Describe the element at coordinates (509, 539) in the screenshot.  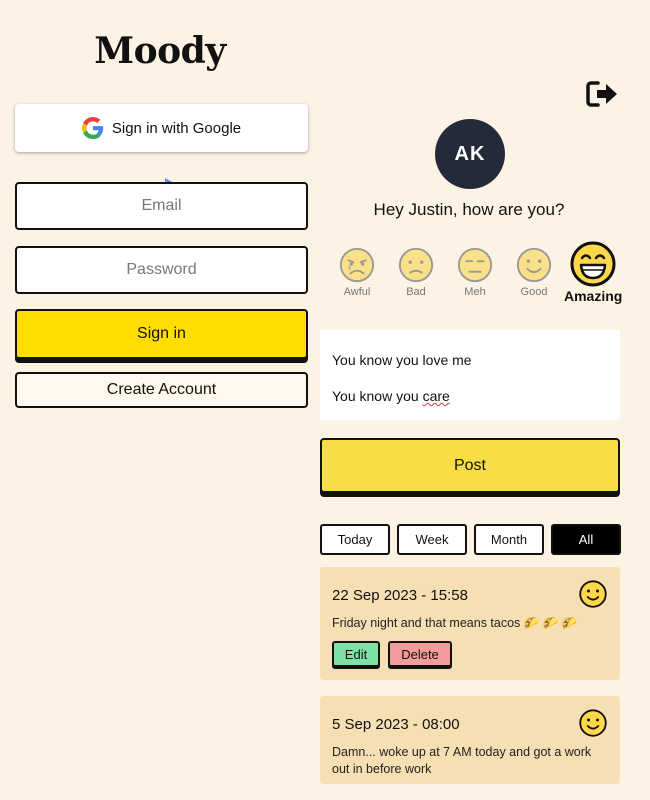
I see `filter-month: Month` at that location.